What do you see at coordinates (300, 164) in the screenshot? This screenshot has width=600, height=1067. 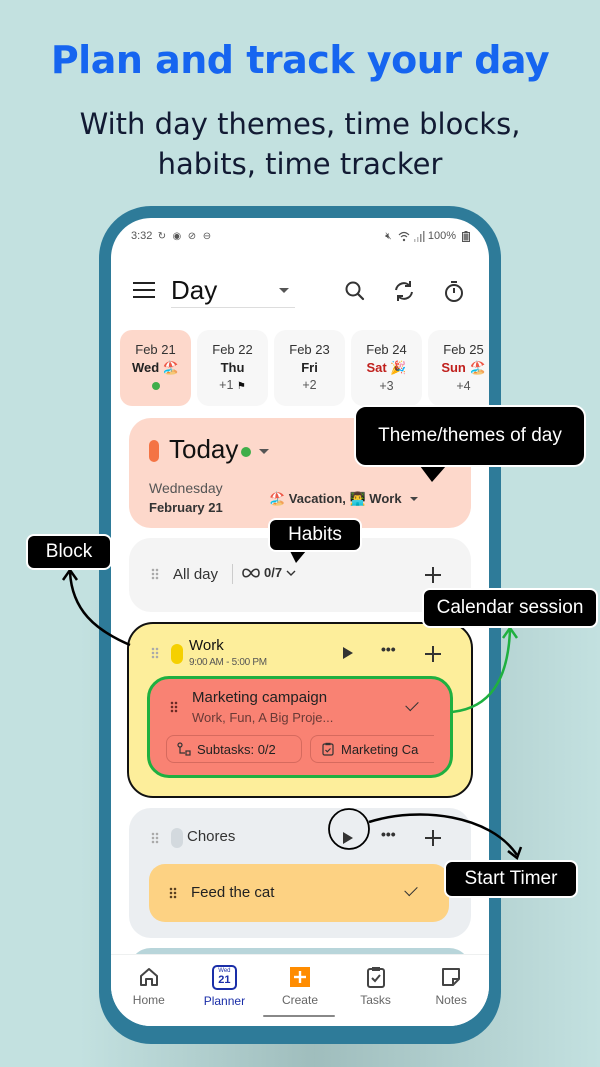 I see `promo-subline-line-2: habits, time tracker` at bounding box center [300, 164].